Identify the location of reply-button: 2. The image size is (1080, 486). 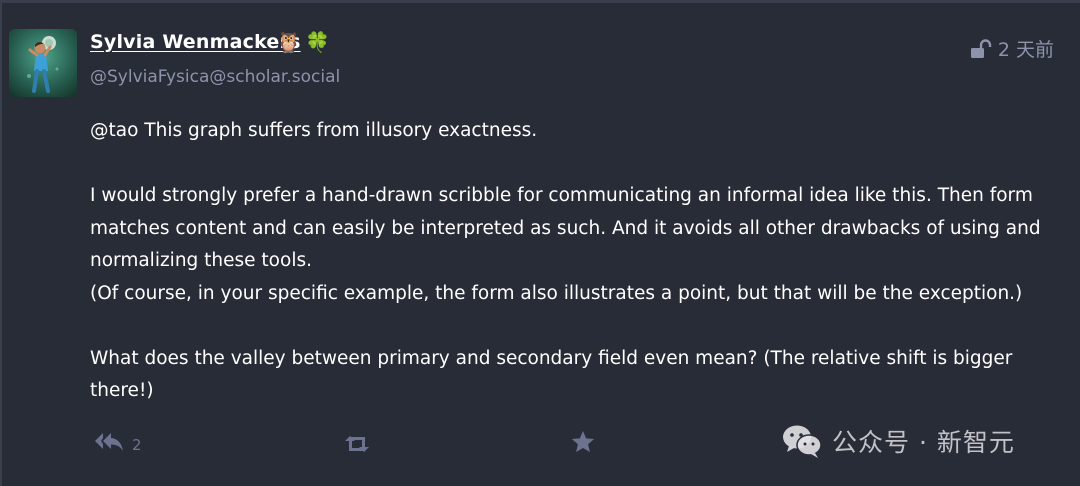
(118, 445).